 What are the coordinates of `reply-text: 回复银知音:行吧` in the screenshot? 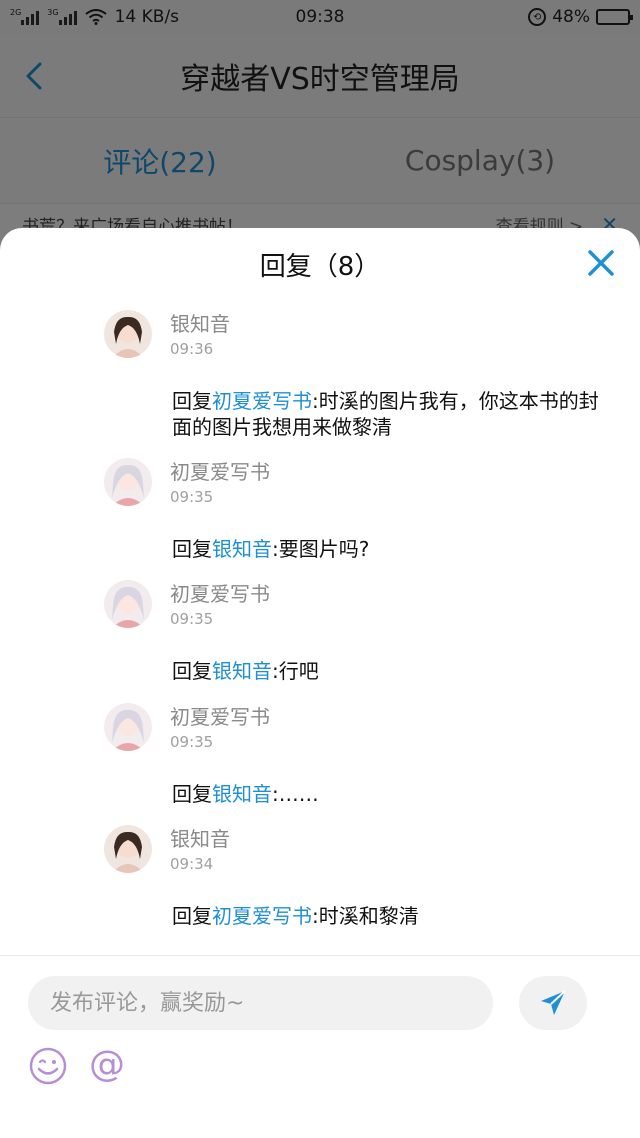 It's located at (392, 671).